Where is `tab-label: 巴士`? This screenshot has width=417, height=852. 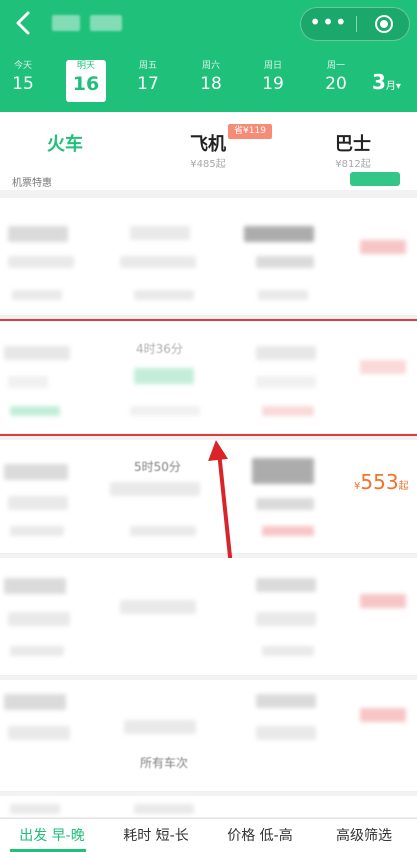 tab-label: 巴士 is located at coordinates (353, 144).